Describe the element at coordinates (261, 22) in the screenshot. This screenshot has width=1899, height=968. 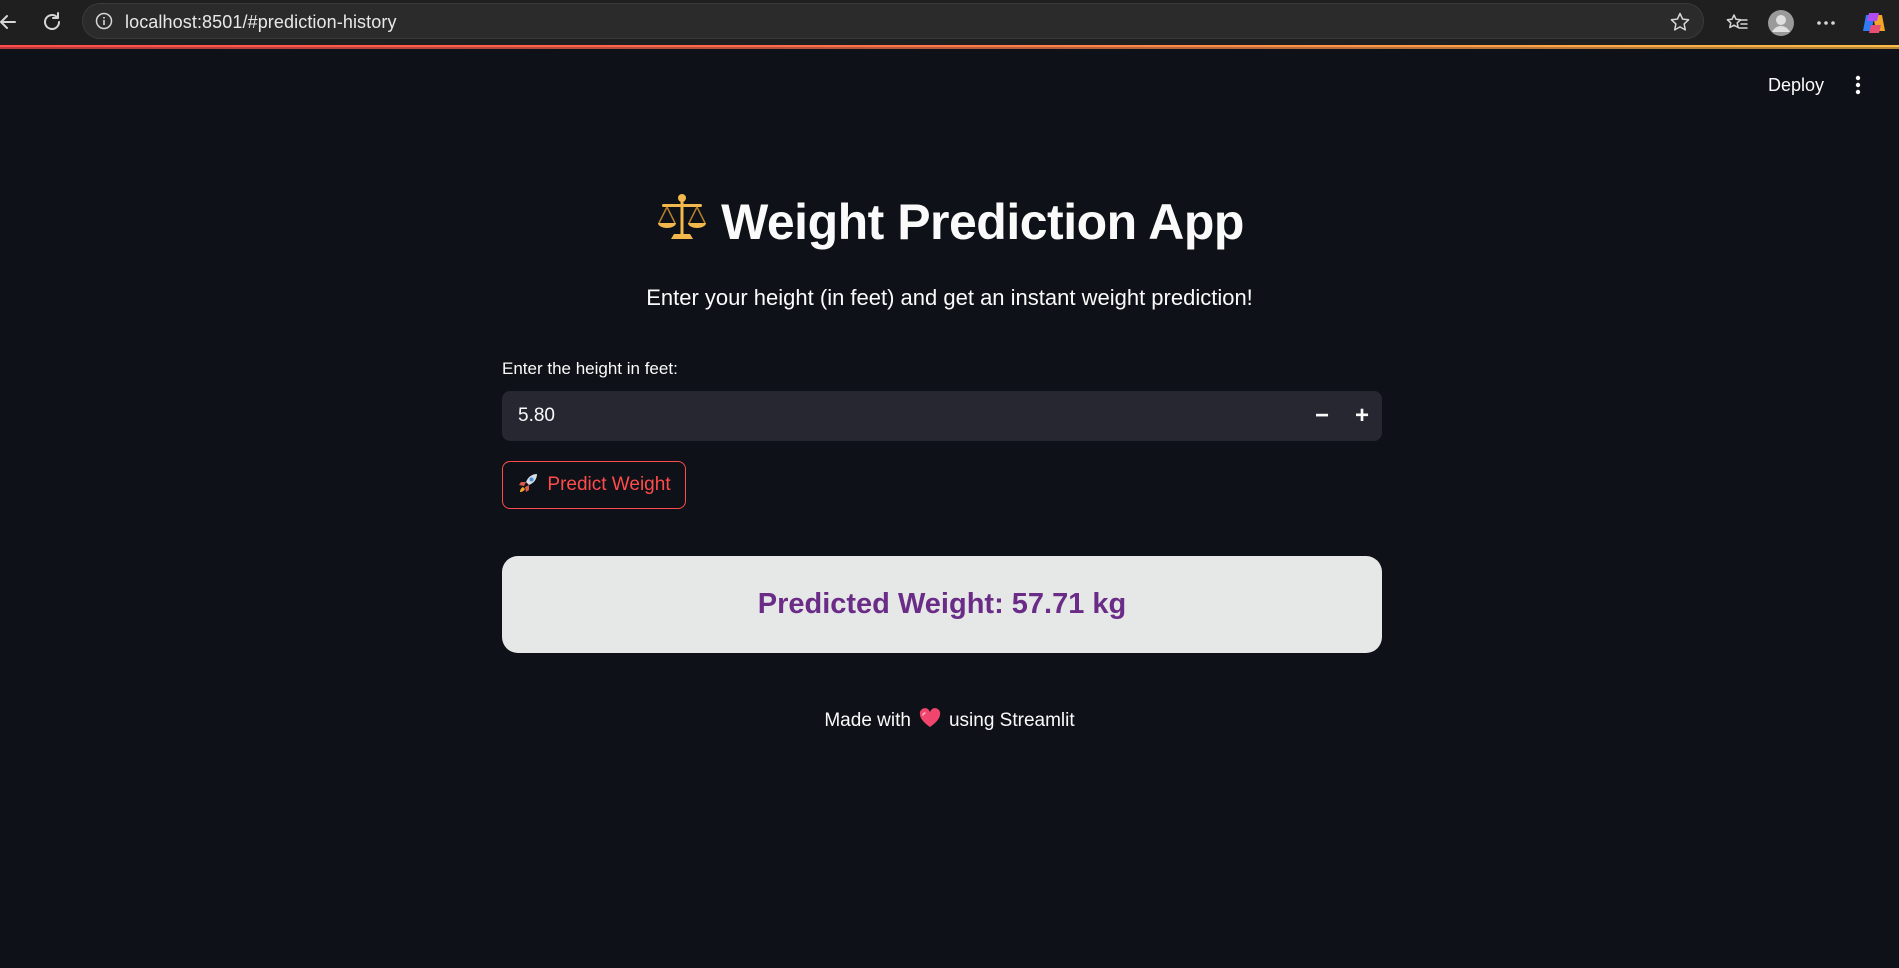
I see `url-text: localhost:8501/#prediction-history` at that location.